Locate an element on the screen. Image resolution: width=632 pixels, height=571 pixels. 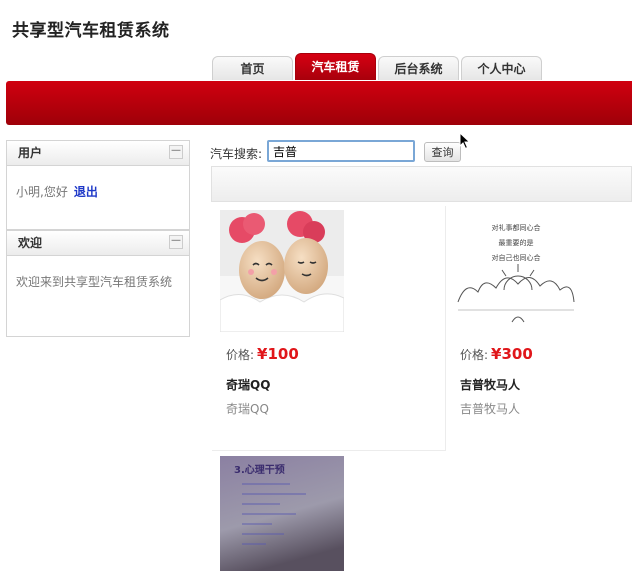
welcome-panel-header: 欢迎 — is located at coordinates (98, 243).